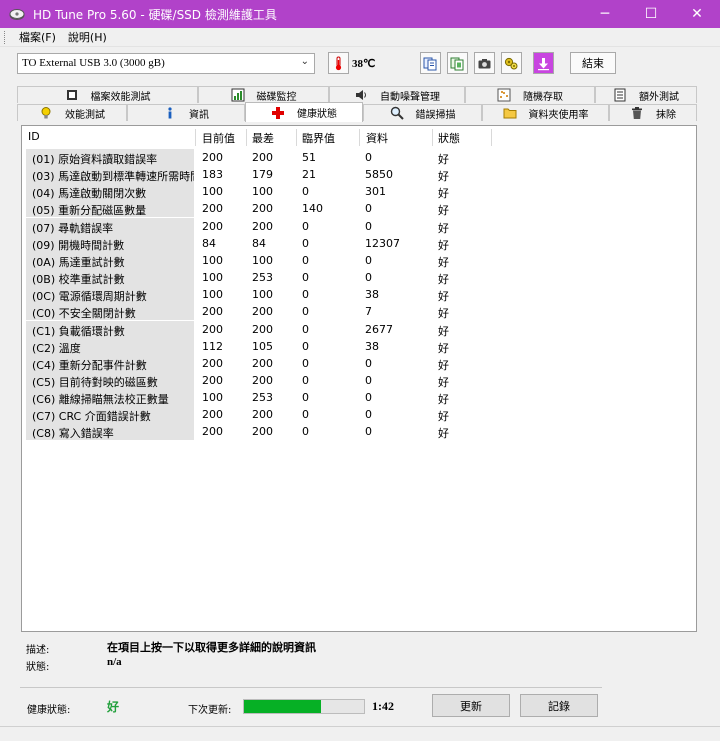 The image size is (720, 741). What do you see at coordinates (511, 63) in the screenshot?
I see `options-button` at bounding box center [511, 63].